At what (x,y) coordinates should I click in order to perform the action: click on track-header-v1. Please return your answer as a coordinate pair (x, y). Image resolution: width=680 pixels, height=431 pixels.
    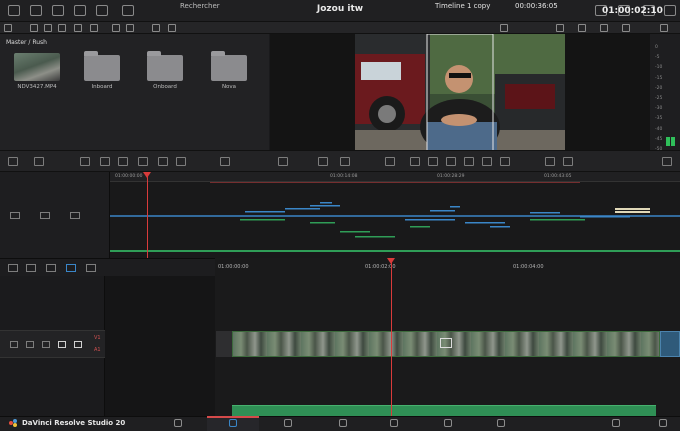
    Looking at the image, I should click on (52, 344).